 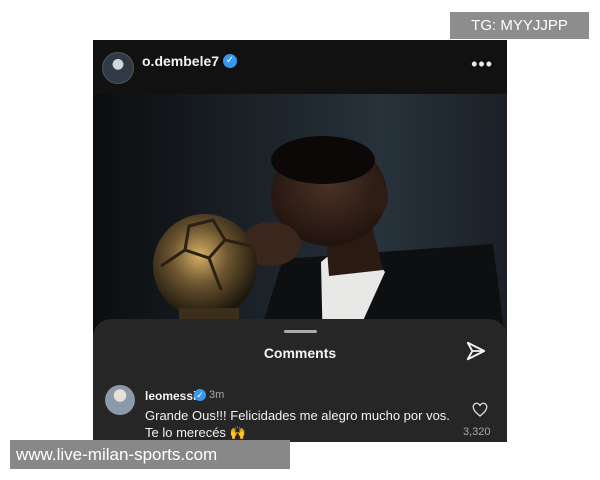 I want to click on sheet-drag-handle, so click(x=300, y=331).